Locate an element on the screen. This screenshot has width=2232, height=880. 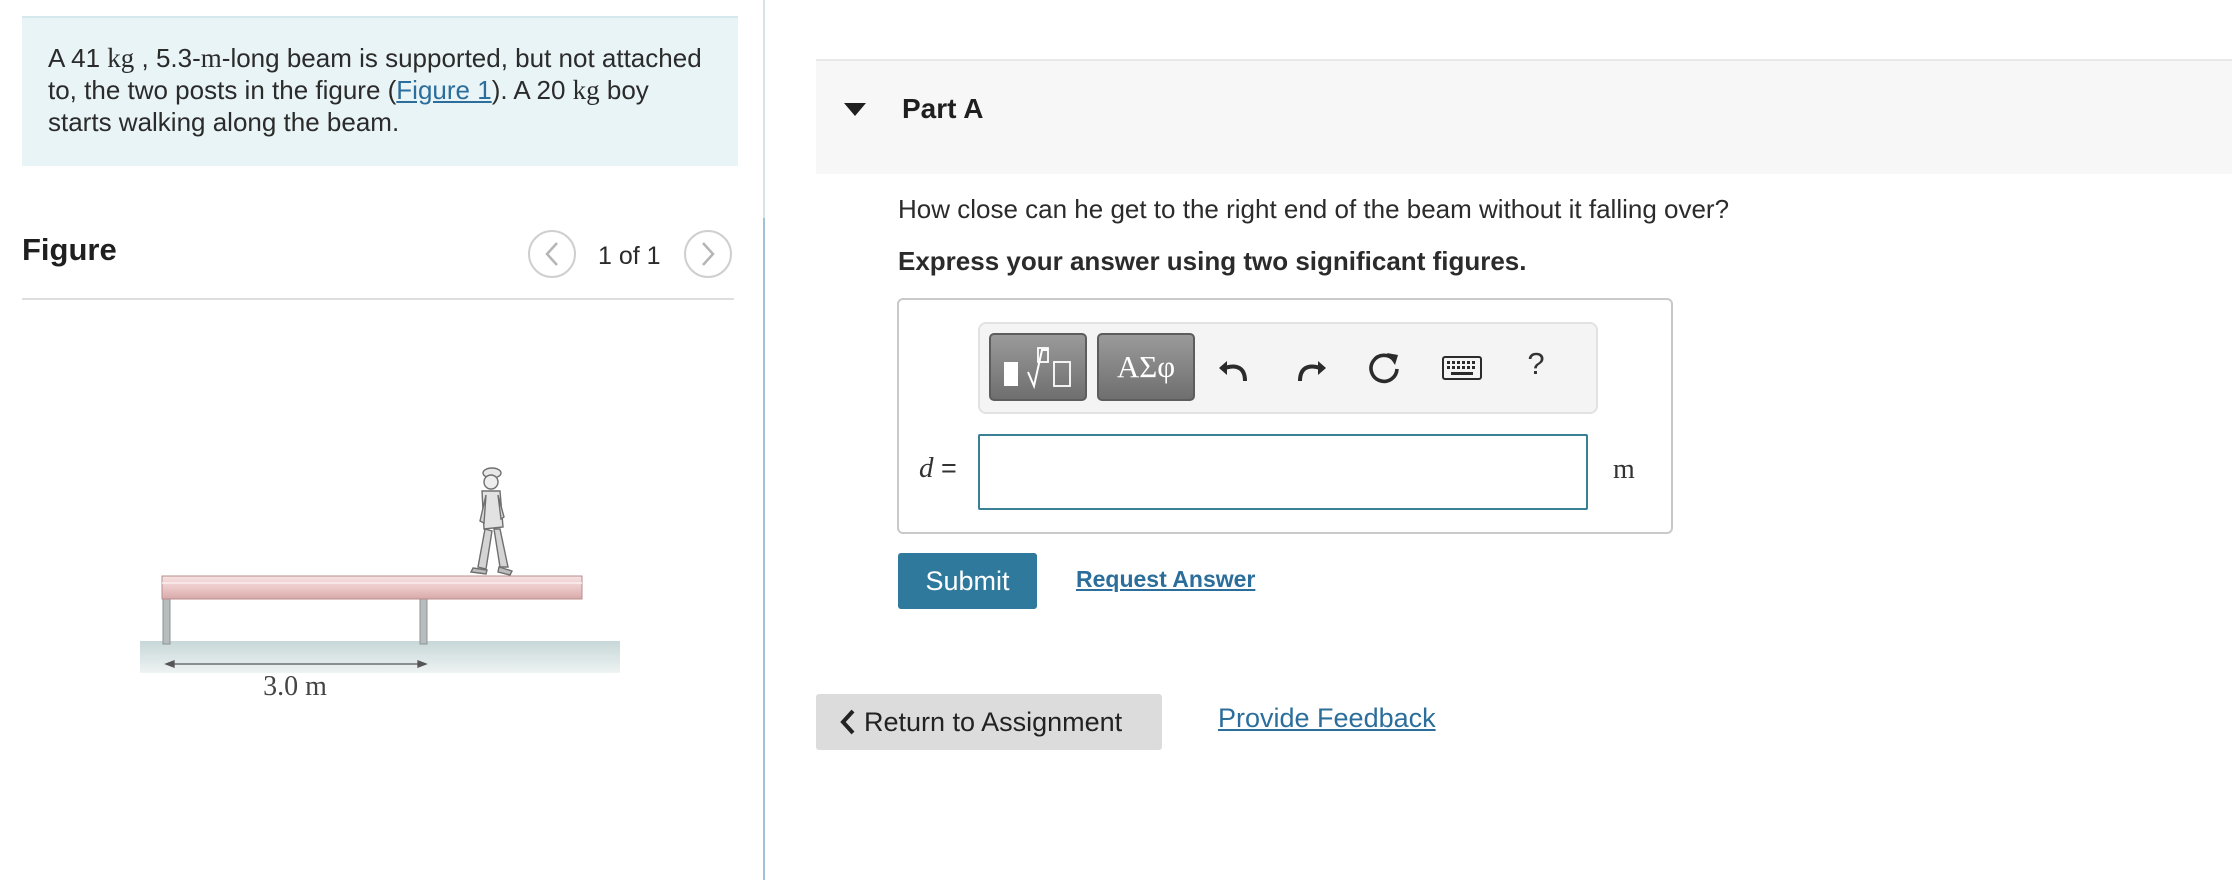
figure-counter: 1 of 1 is located at coordinates (629, 256).